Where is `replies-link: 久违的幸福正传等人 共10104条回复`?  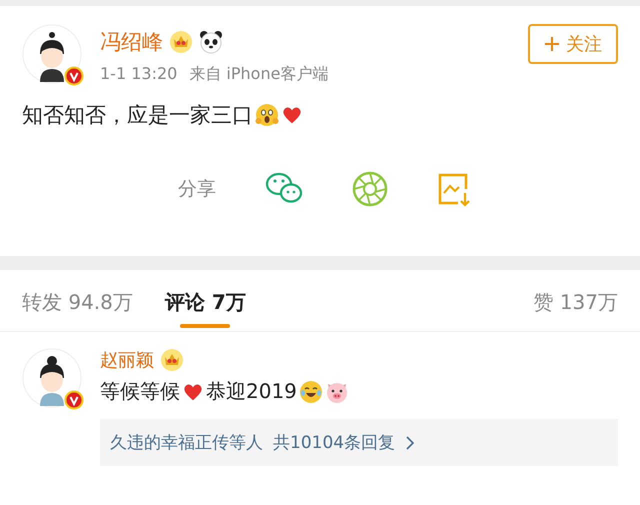 replies-link: 久违的幸福正传等人 共10104条回复 is located at coordinates (359, 442).